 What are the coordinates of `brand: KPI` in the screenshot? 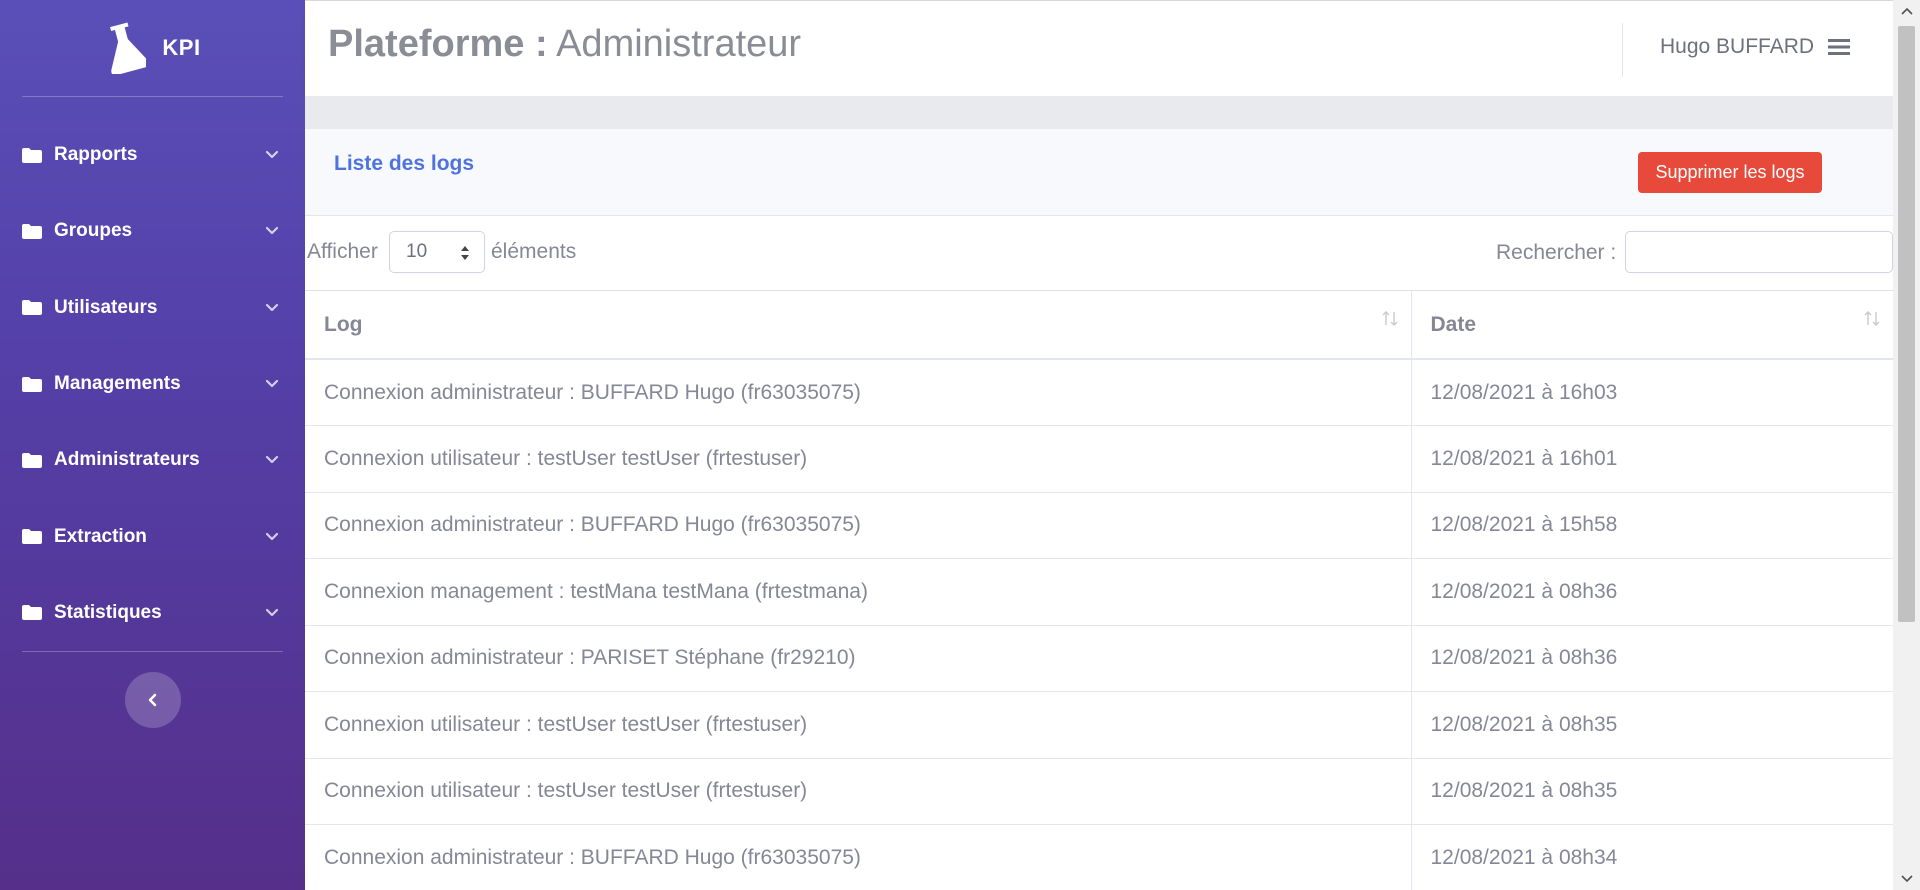 It's located at (152, 48).